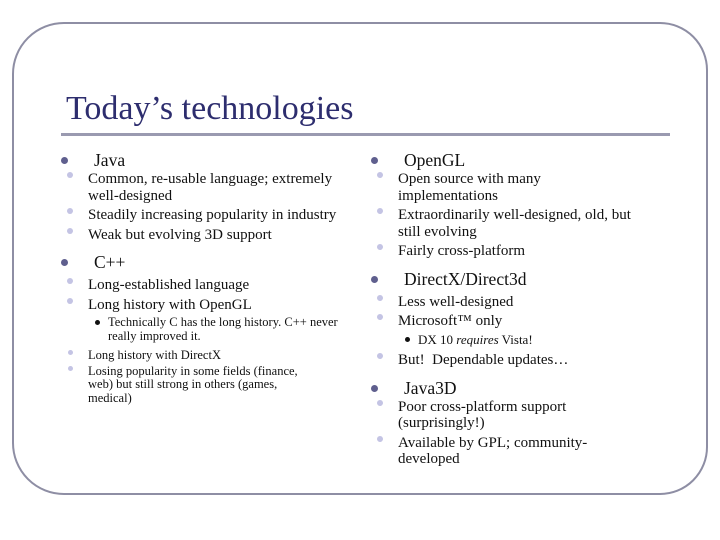 The height and width of the screenshot is (540, 720). I want to click on list-item: Microsoft™ only, so click(523, 321).